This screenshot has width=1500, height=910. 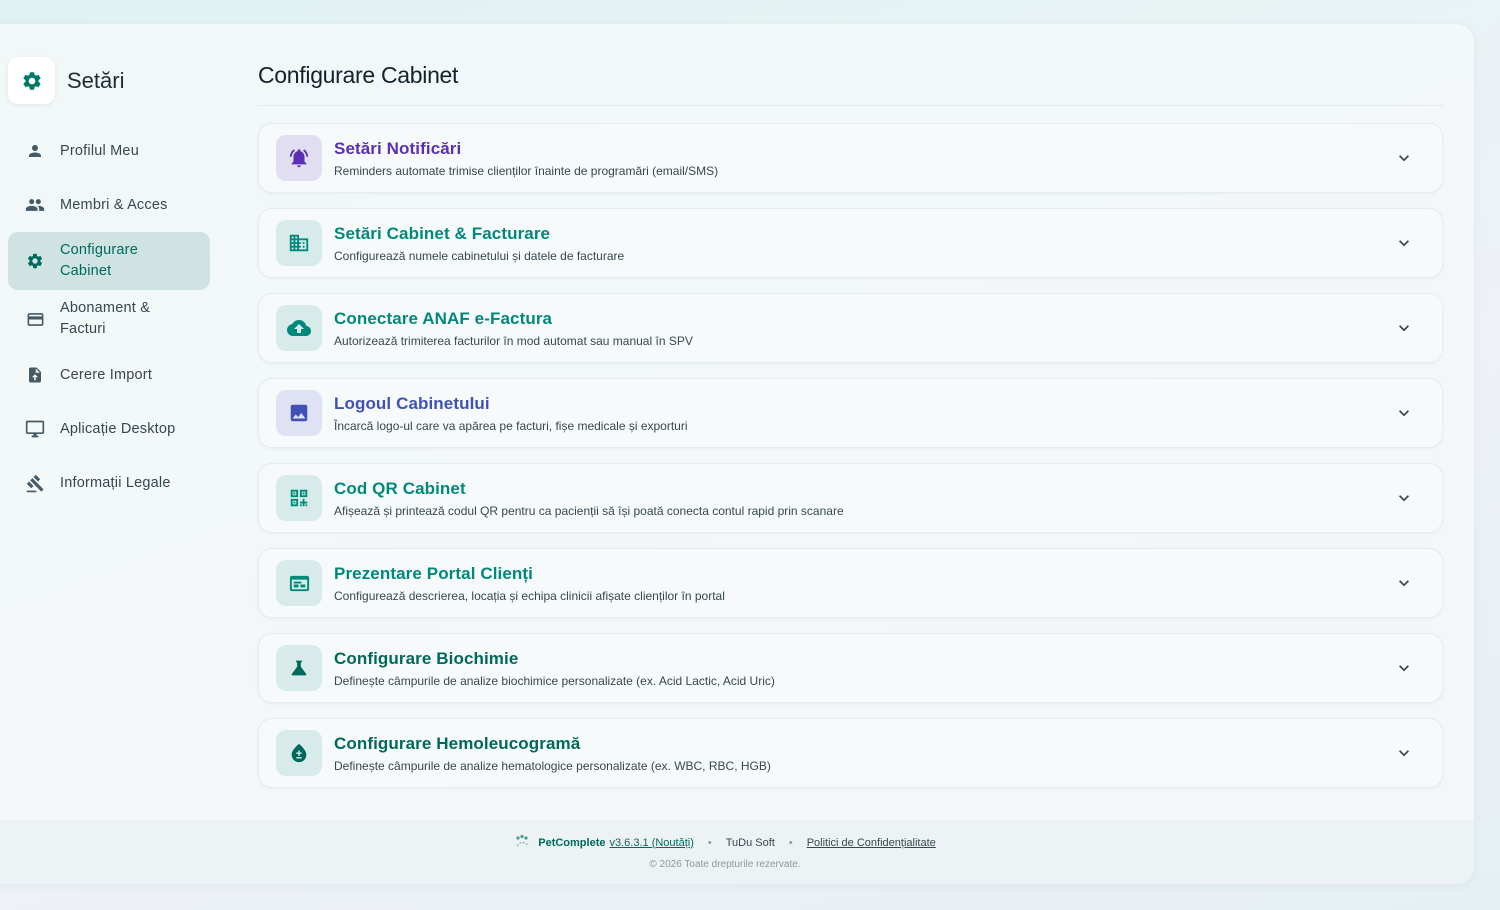 What do you see at coordinates (66, 80) in the screenshot?
I see `sidebar-header: Setări` at bounding box center [66, 80].